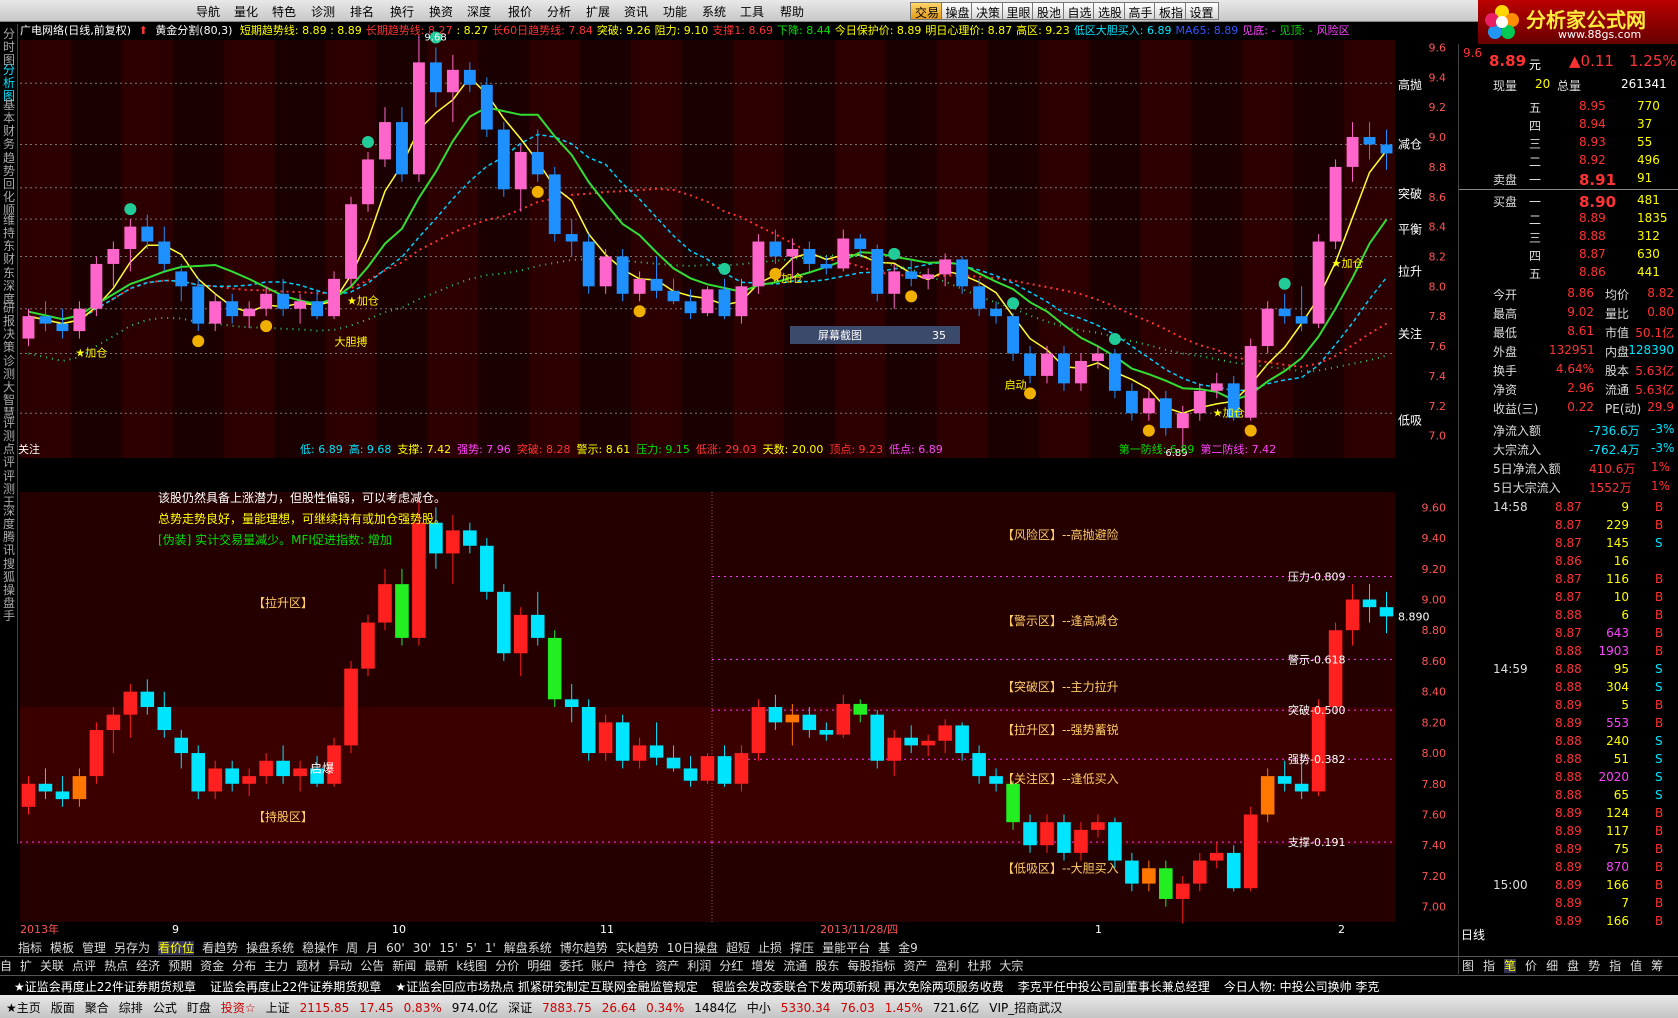  Describe the element at coordinates (105, 987) in the screenshot. I see `news-item-0: ★证监会再度止22件证券期货规章` at that location.